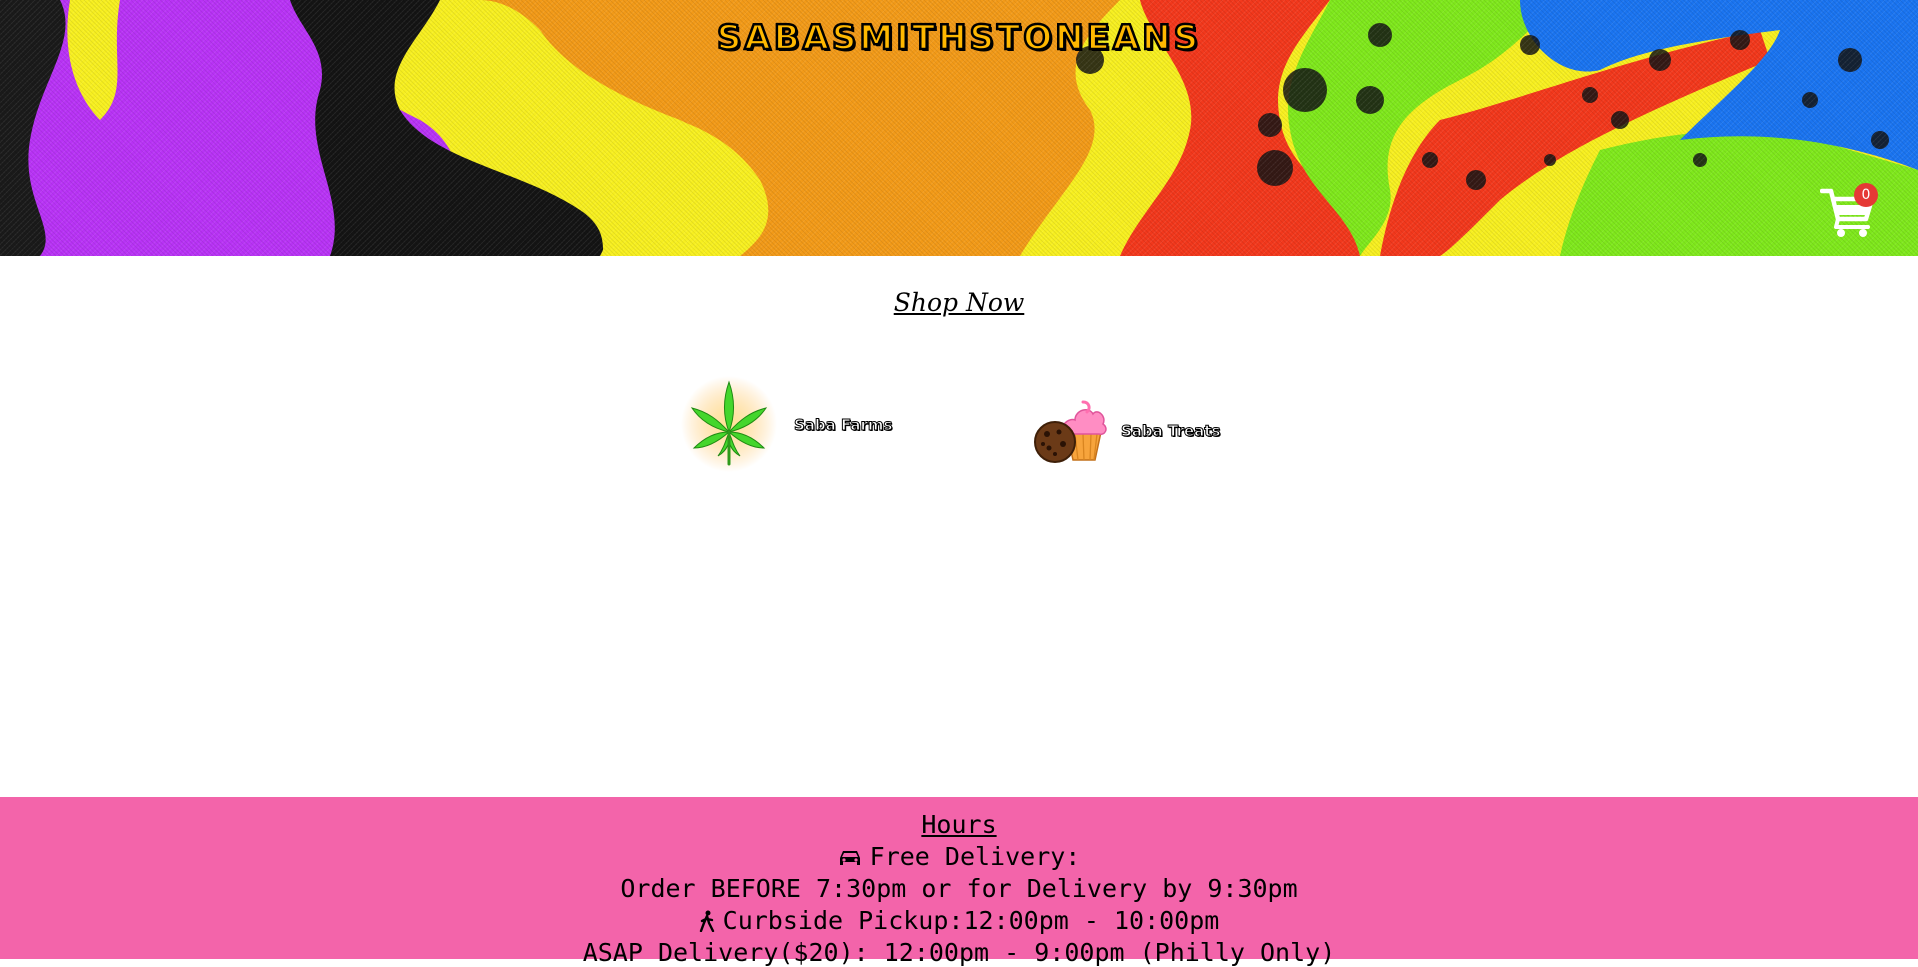  I want to click on cannabis-leaf-icon, so click(729, 424).